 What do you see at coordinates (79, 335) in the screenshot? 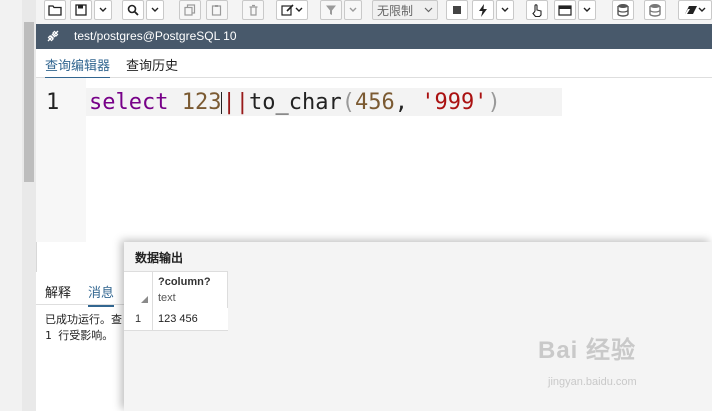
I see `message-text: 1 行受影响。` at bounding box center [79, 335].